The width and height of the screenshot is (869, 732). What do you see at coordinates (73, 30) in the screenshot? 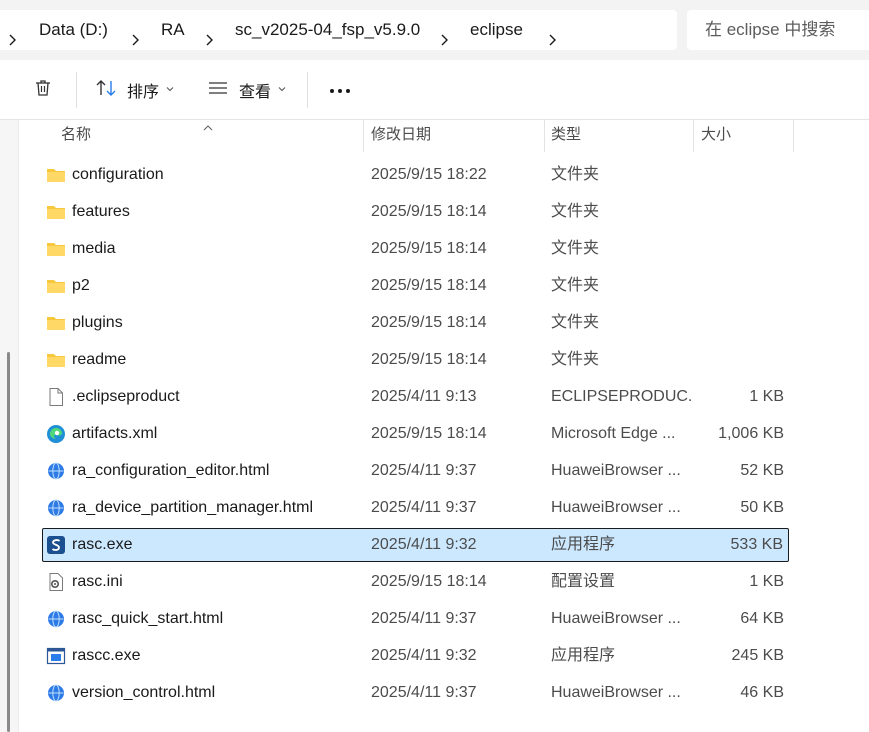
I see `breadcrumb-item-drive: Data (D:)` at bounding box center [73, 30].